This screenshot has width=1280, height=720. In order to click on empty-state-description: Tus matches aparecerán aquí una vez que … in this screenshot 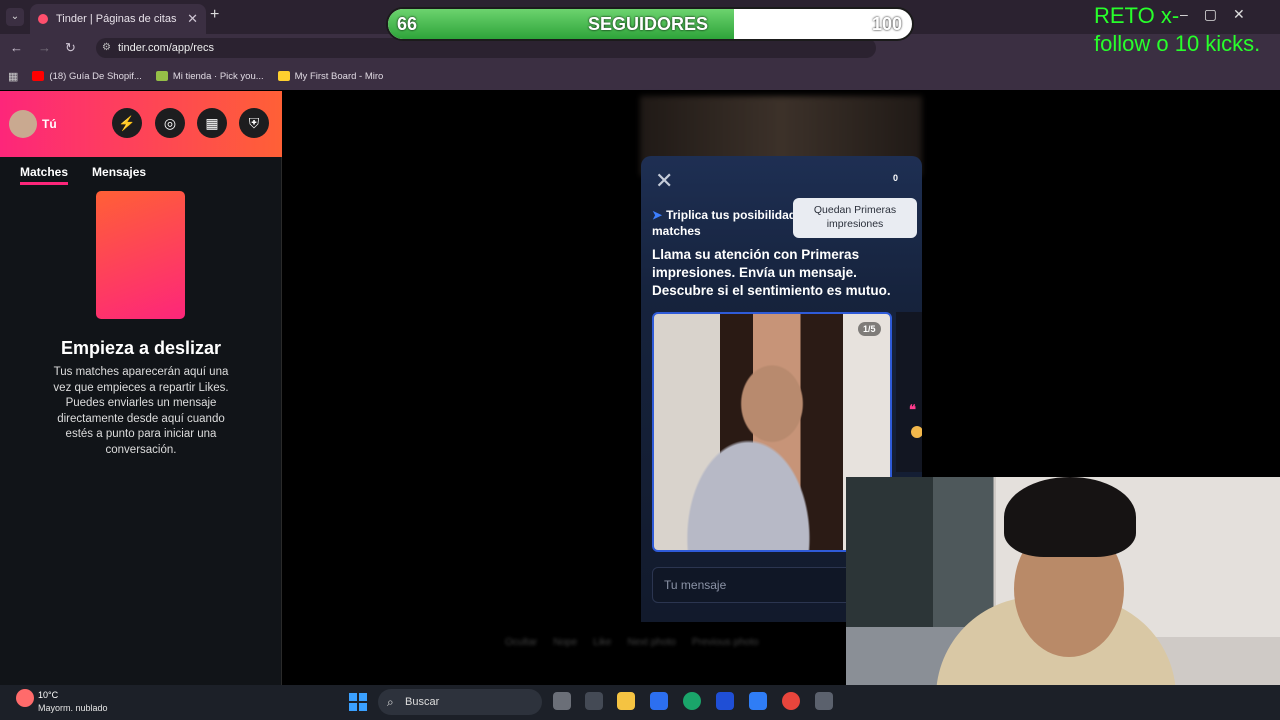, I will do `click(141, 411)`.